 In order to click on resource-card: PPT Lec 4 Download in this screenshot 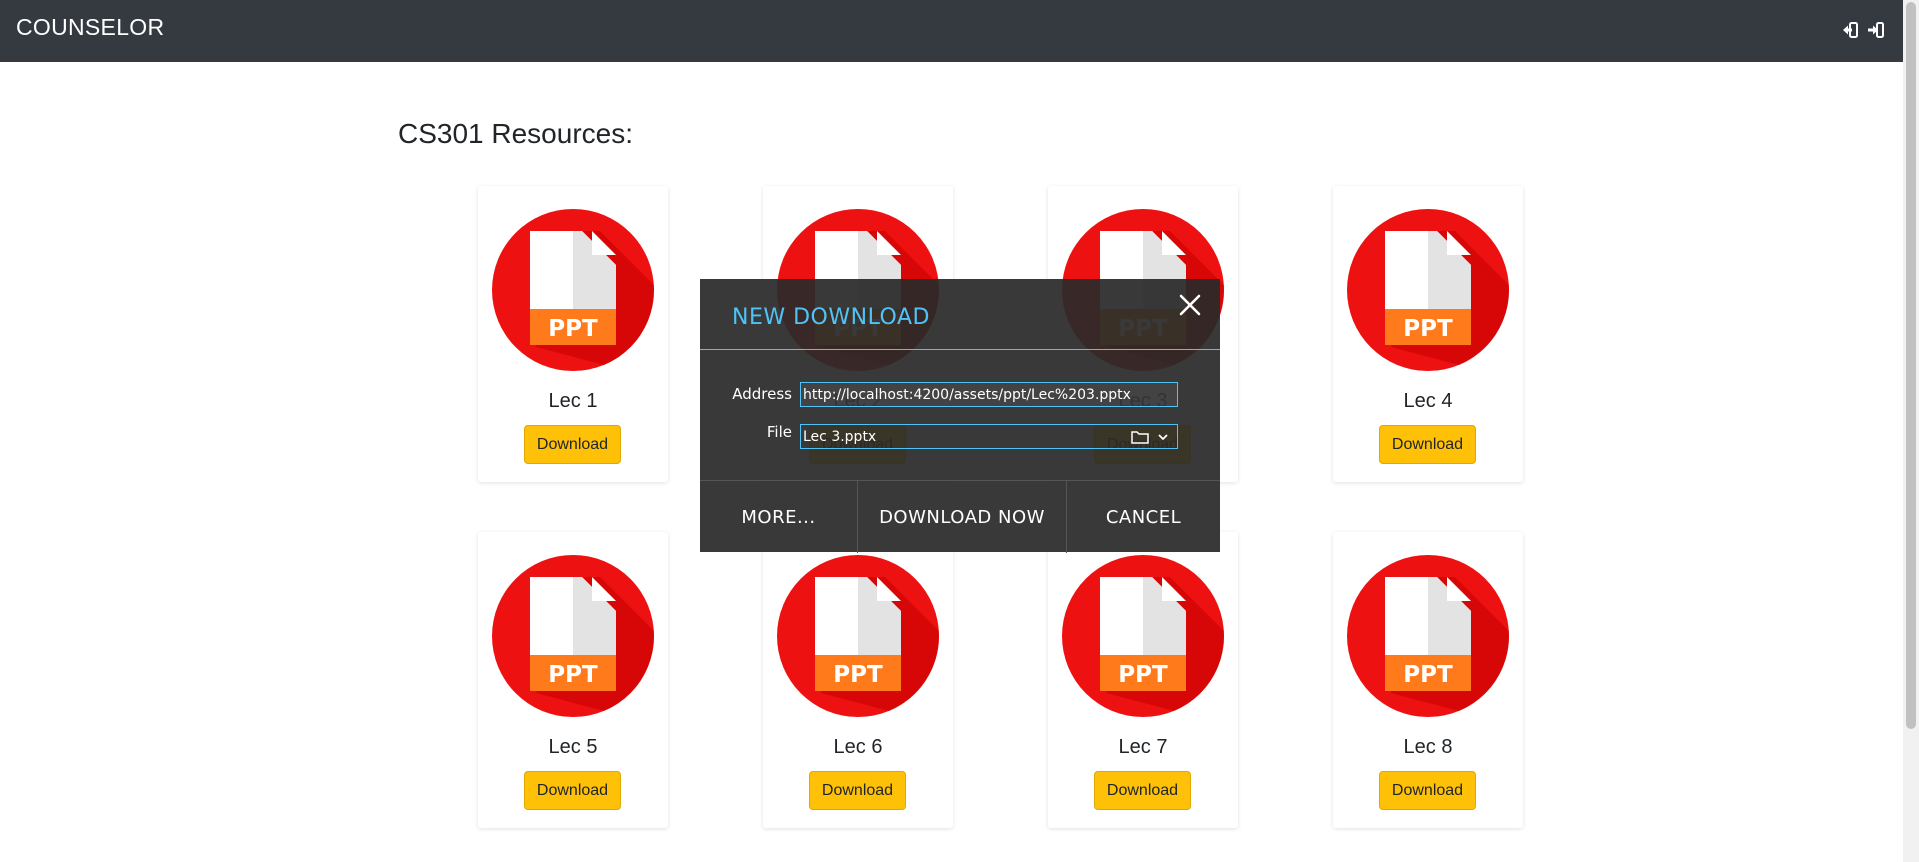, I will do `click(1428, 334)`.